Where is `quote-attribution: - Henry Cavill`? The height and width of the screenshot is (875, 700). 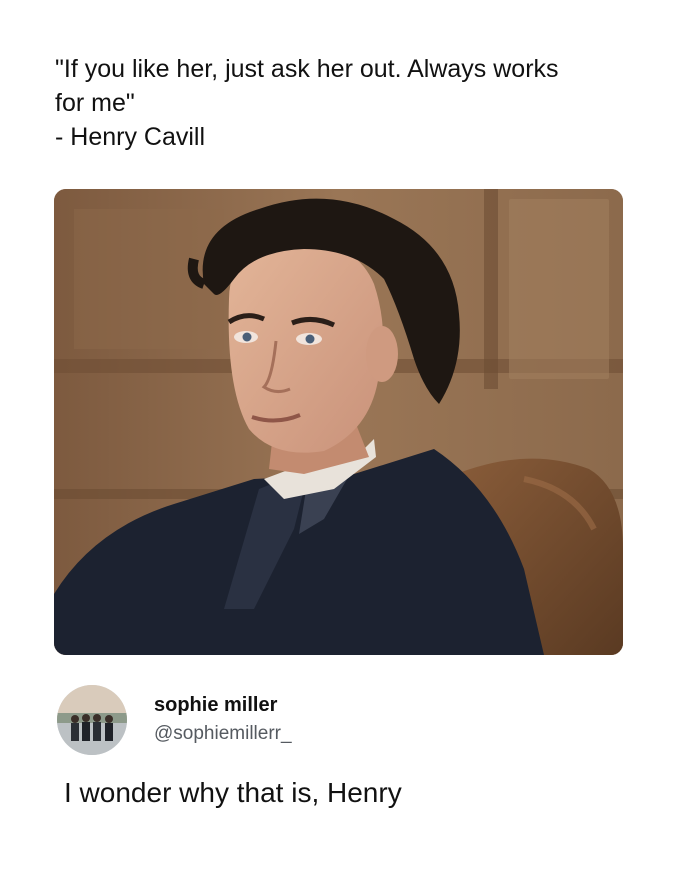 quote-attribution: - Henry Cavill is located at coordinates (130, 137).